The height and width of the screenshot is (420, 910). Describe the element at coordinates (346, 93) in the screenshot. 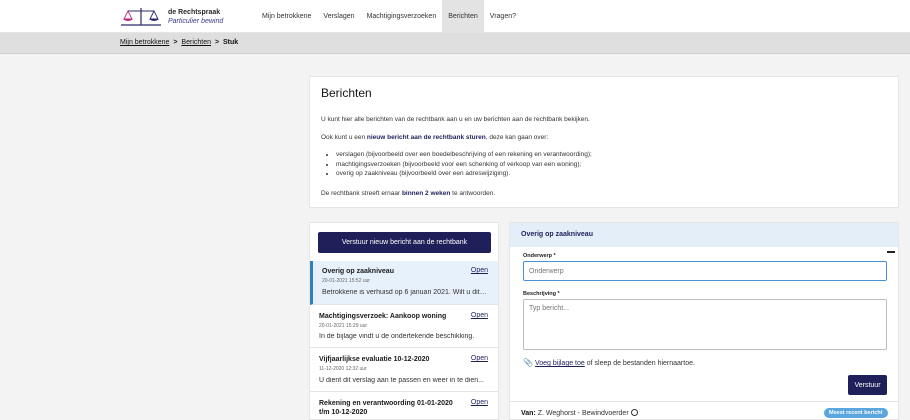

I see `page-title: Berichten` at that location.